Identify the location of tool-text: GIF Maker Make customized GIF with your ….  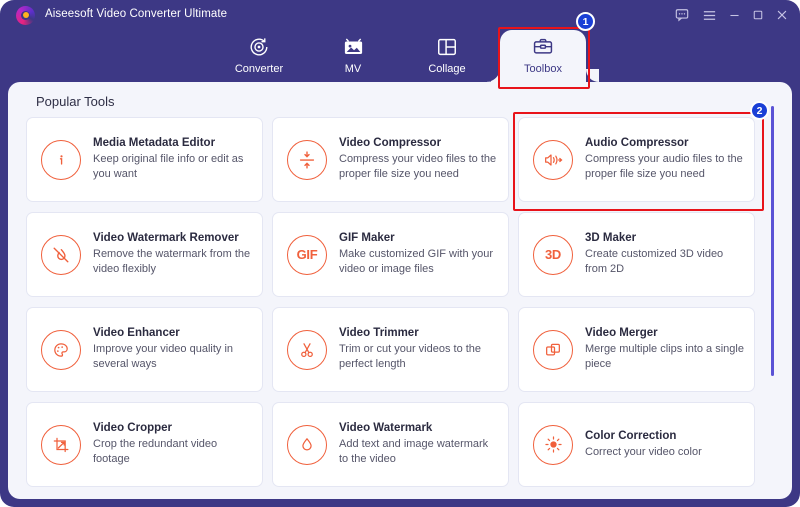
(418, 254).